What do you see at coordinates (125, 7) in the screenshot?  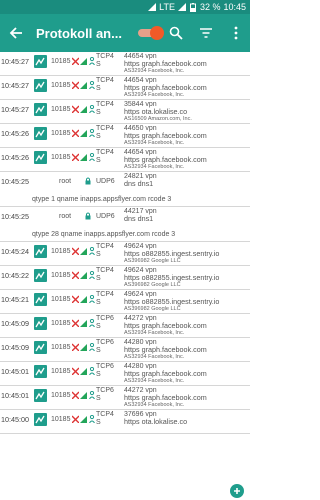 I see `status-bar: LTE 32 % 10:45` at bounding box center [125, 7].